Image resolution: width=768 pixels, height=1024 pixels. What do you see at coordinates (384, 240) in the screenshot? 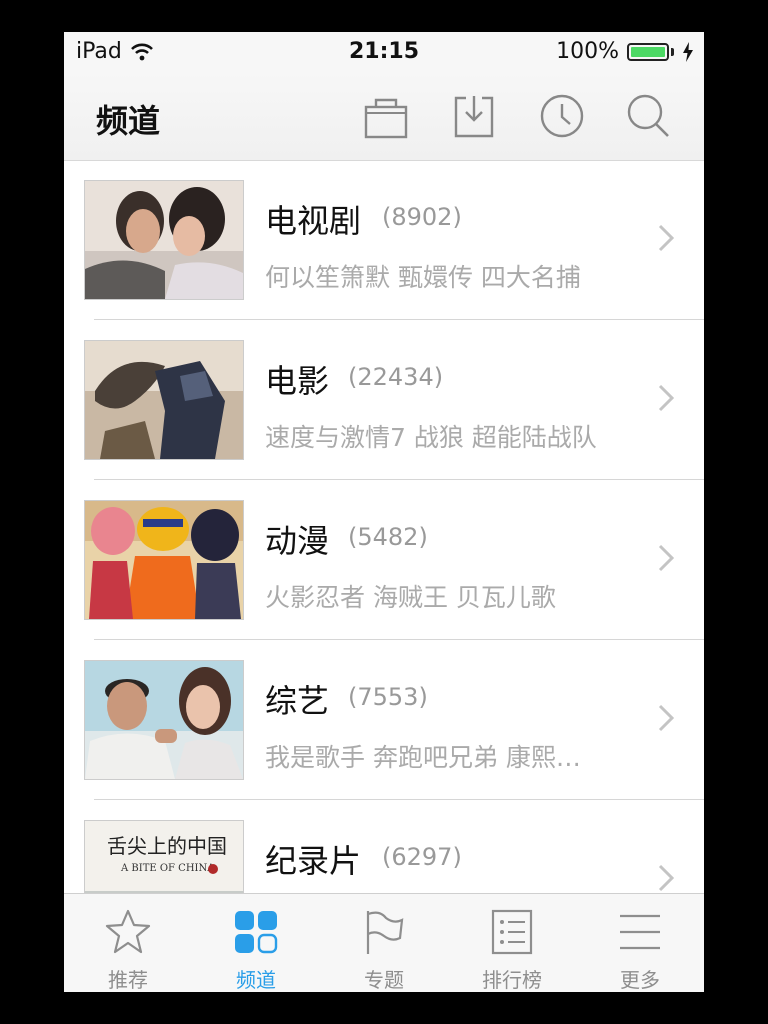
I see `channel-row-tv-series: 电视剧 (8902) 何以笙箫默 甄嬛传 四大名捕` at bounding box center [384, 240].